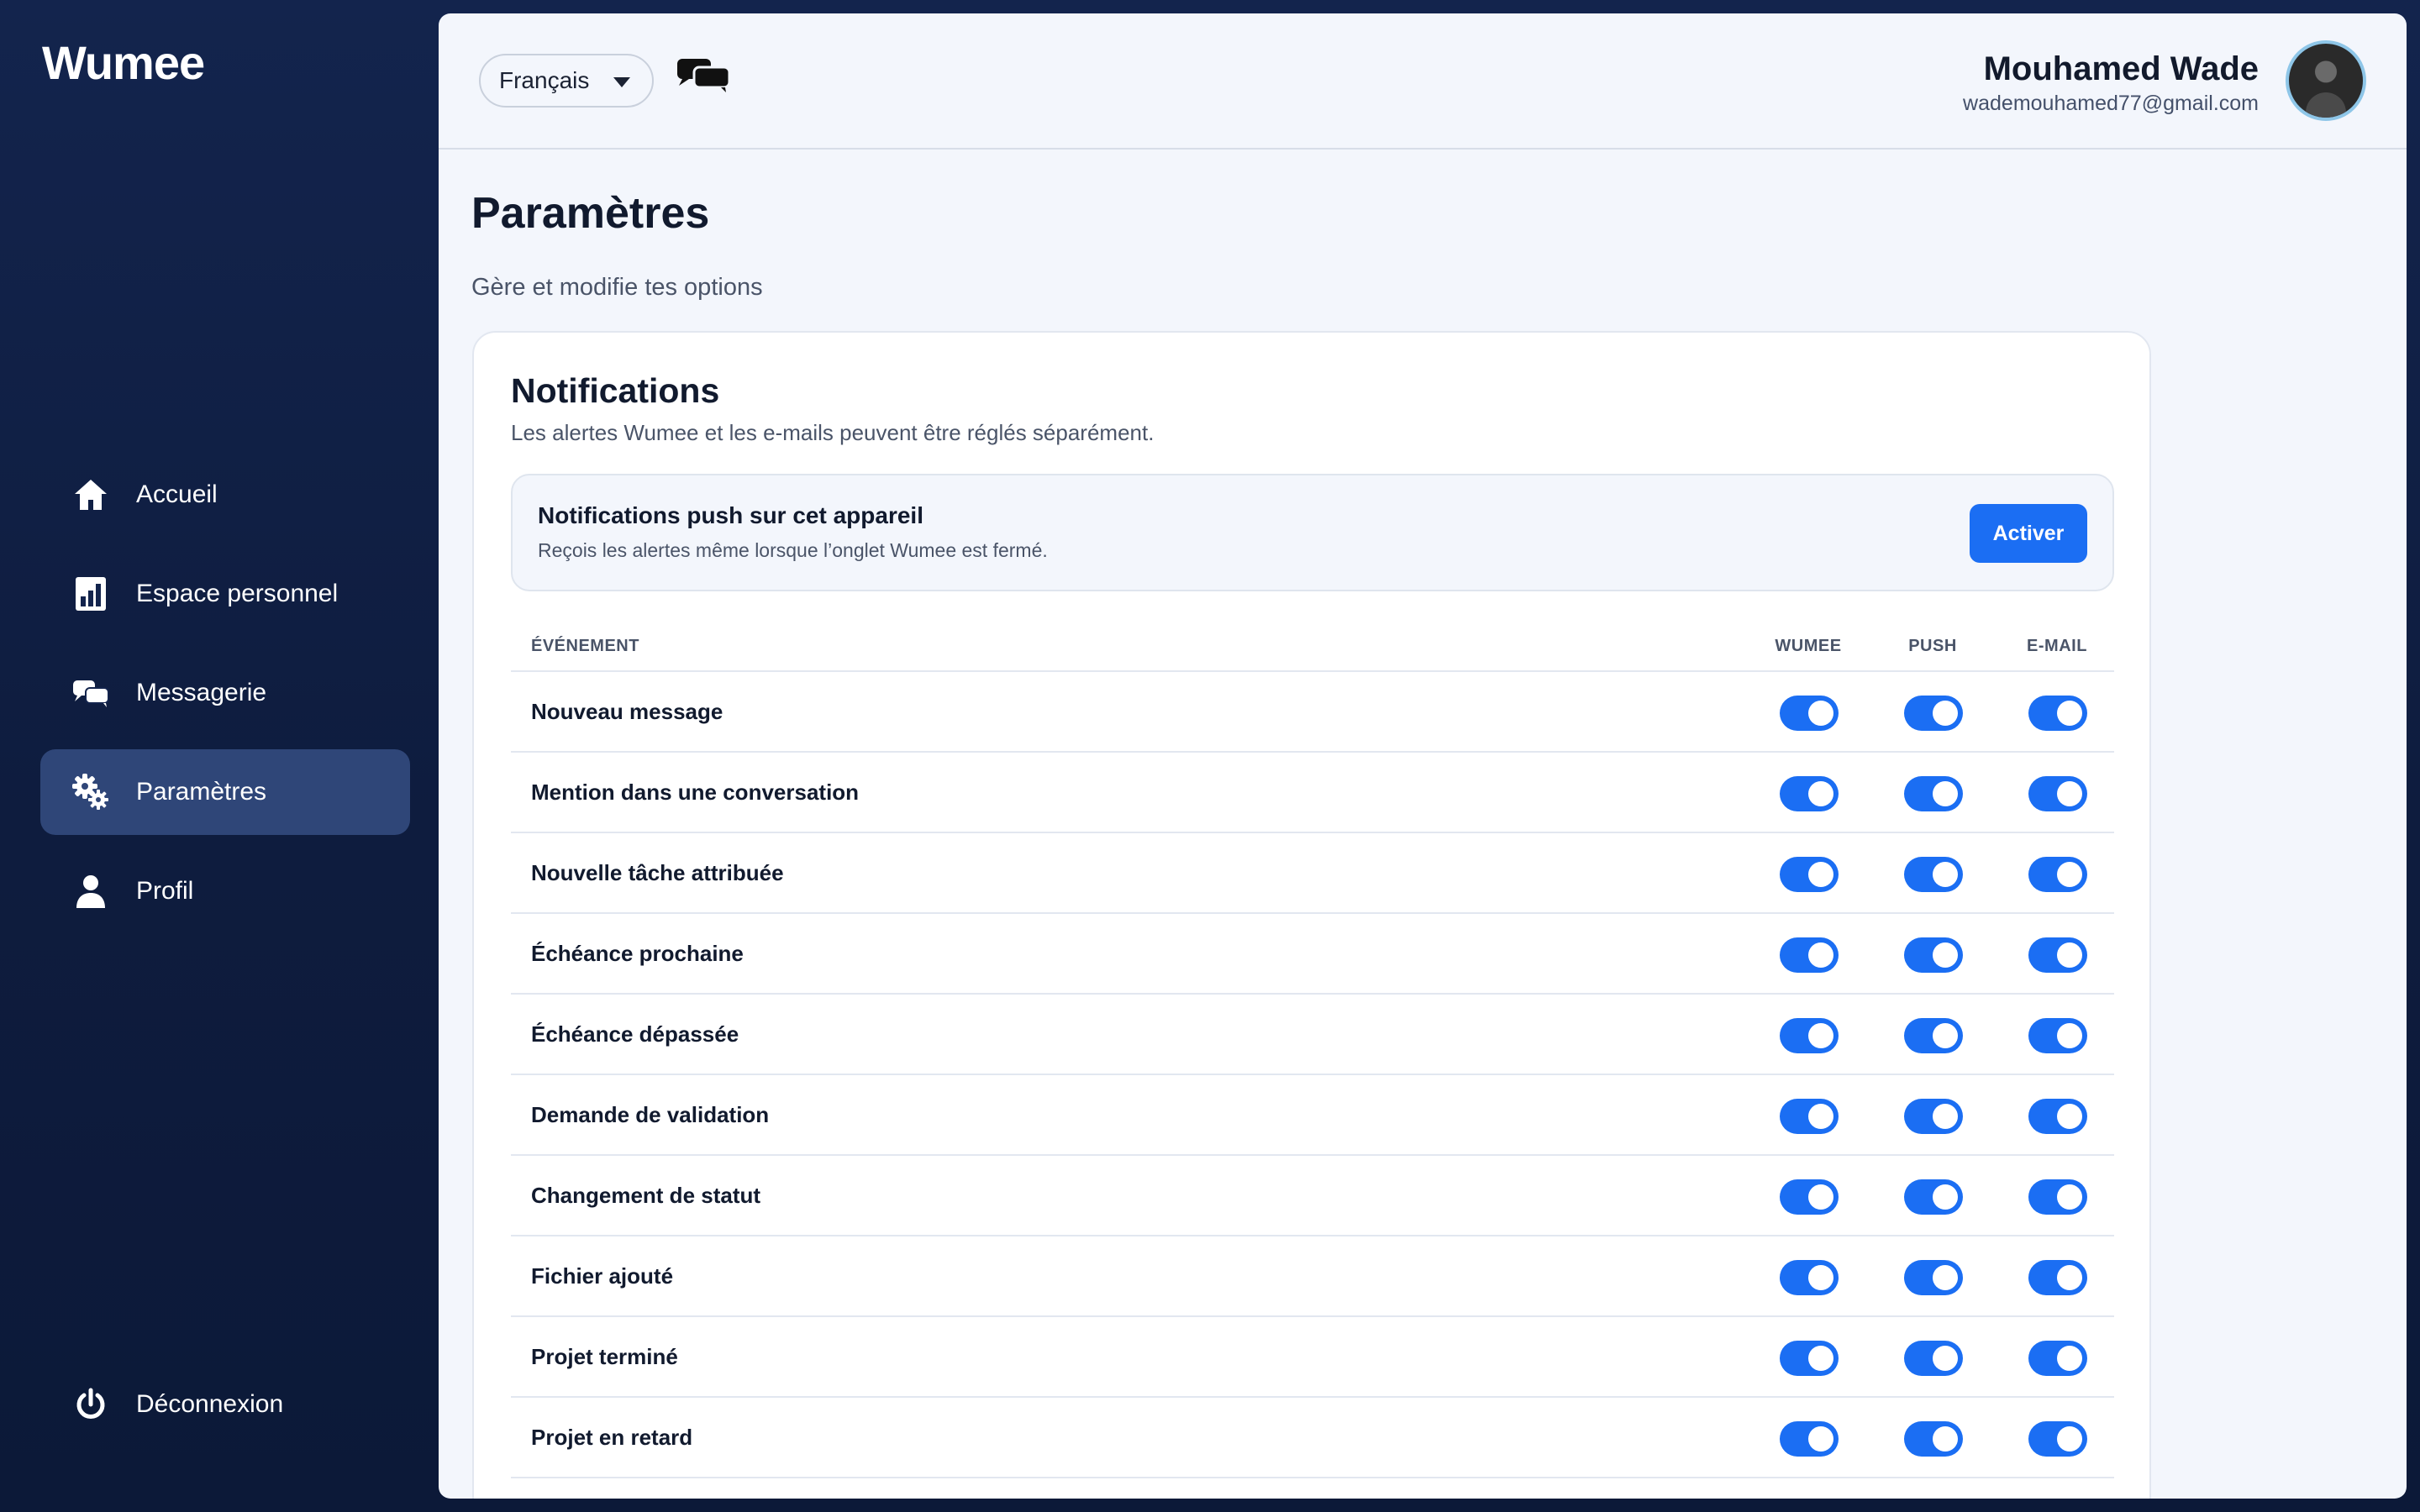 The image size is (2420, 1512). What do you see at coordinates (617, 287) in the screenshot?
I see `page-subtitle: Gère et modifie tes options` at bounding box center [617, 287].